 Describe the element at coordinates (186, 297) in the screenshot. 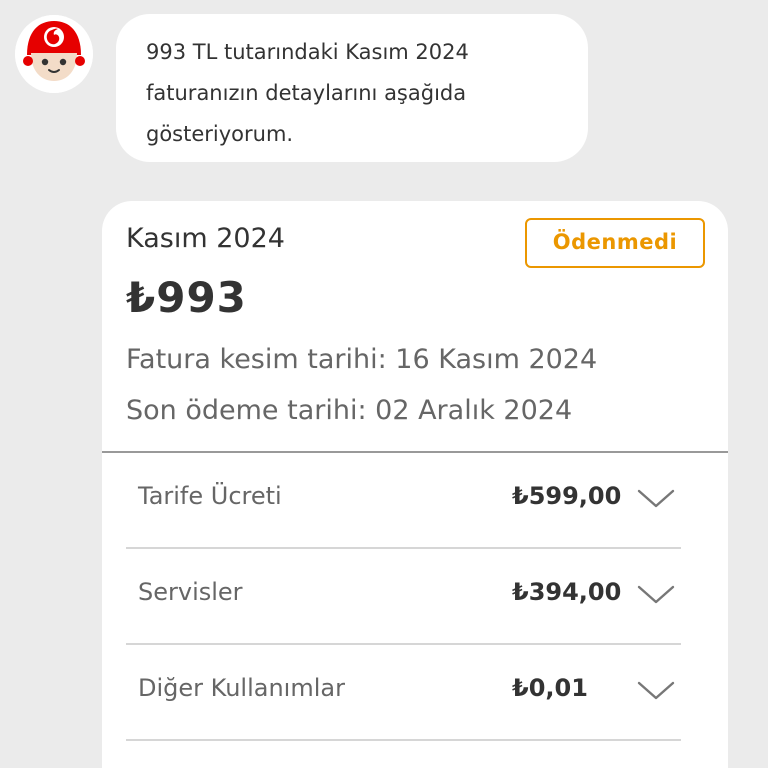

I see `bill-amount: ₺993` at that location.